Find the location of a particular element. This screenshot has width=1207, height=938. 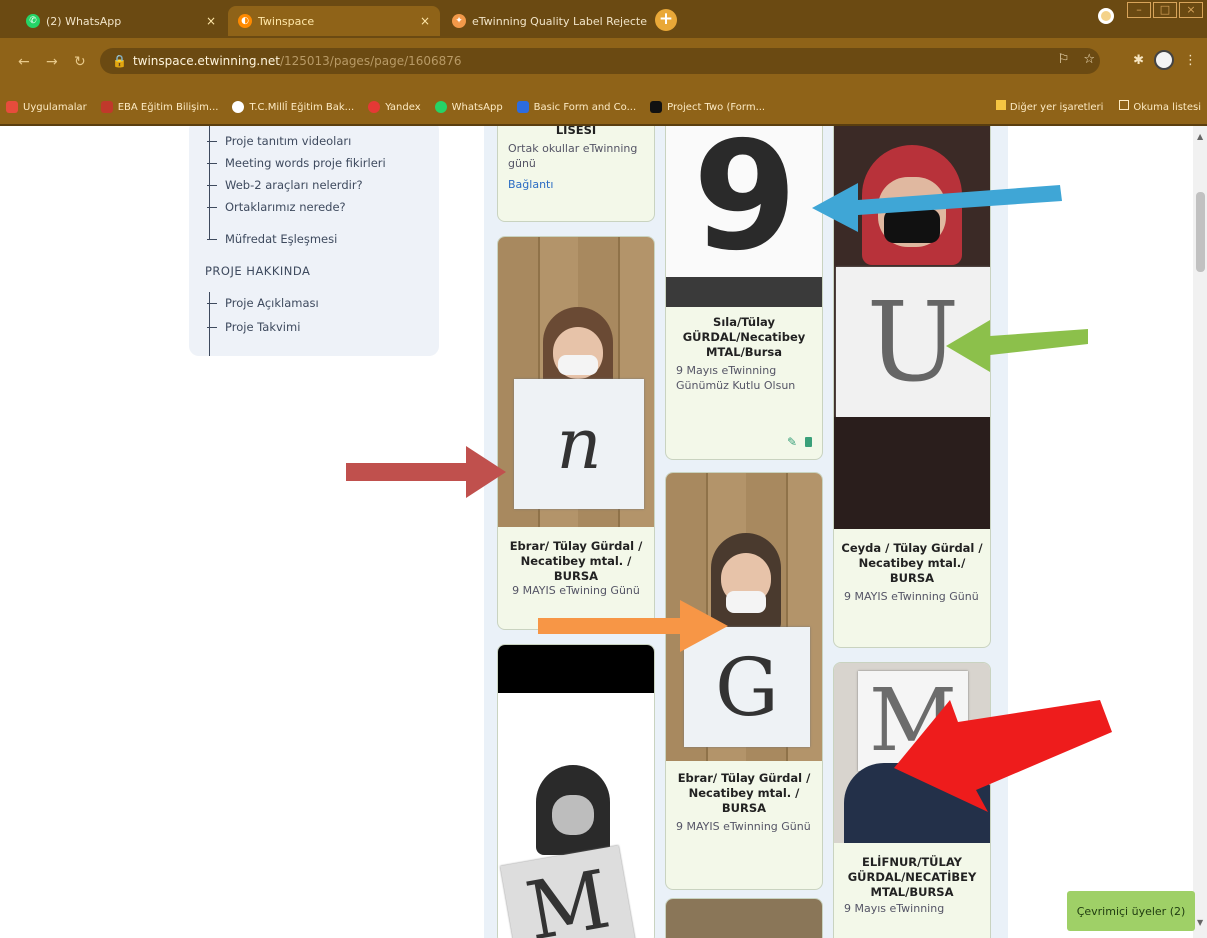

link: Bağlantı is located at coordinates (576, 184).